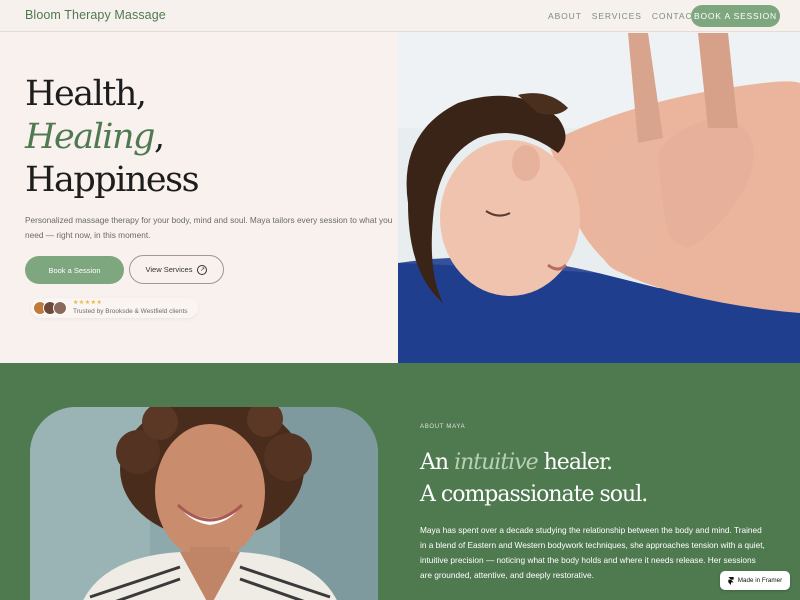 Image resolution: width=800 pixels, height=600 pixels. What do you see at coordinates (112, 180) in the screenshot?
I see `headline-line-3: Happiness` at bounding box center [112, 180].